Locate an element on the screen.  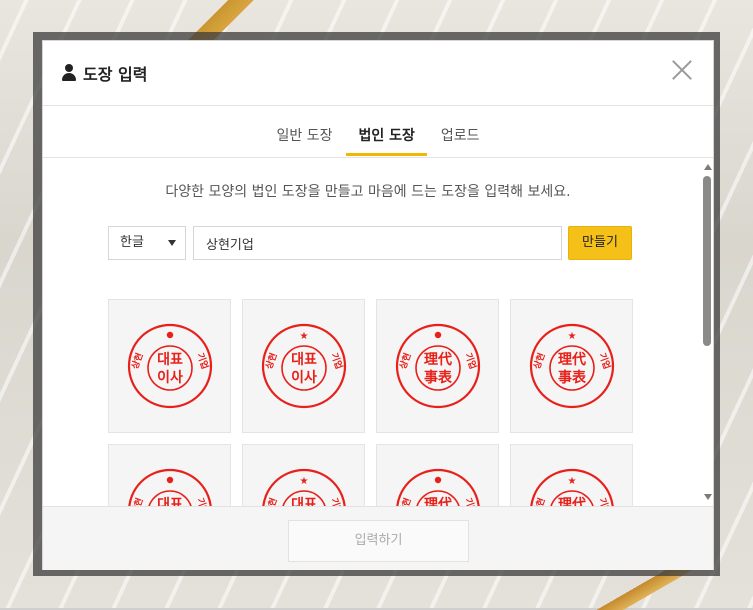
chevron-down-icon is located at coordinates (172, 243).